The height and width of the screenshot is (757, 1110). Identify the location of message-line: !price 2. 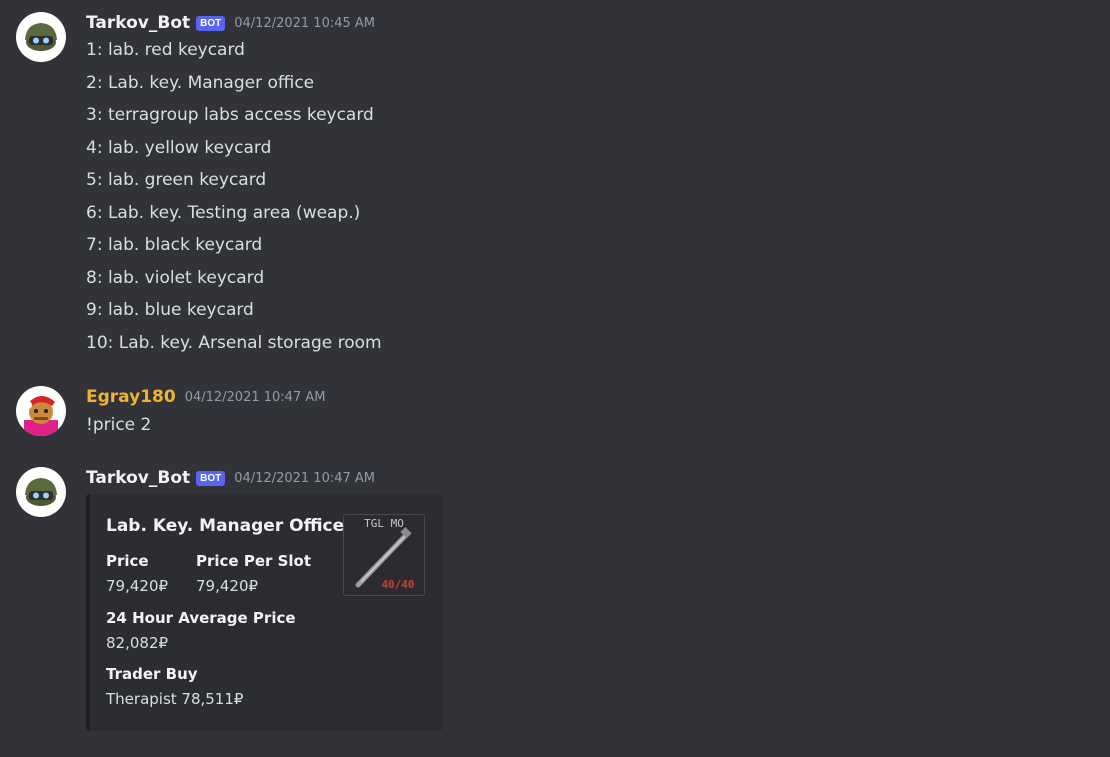
(119, 425).